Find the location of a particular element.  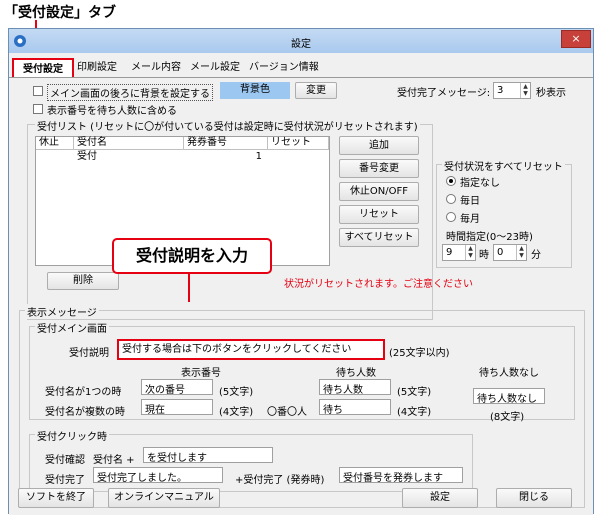

complete-message-input: 受付完了しました。 is located at coordinates (158, 475).